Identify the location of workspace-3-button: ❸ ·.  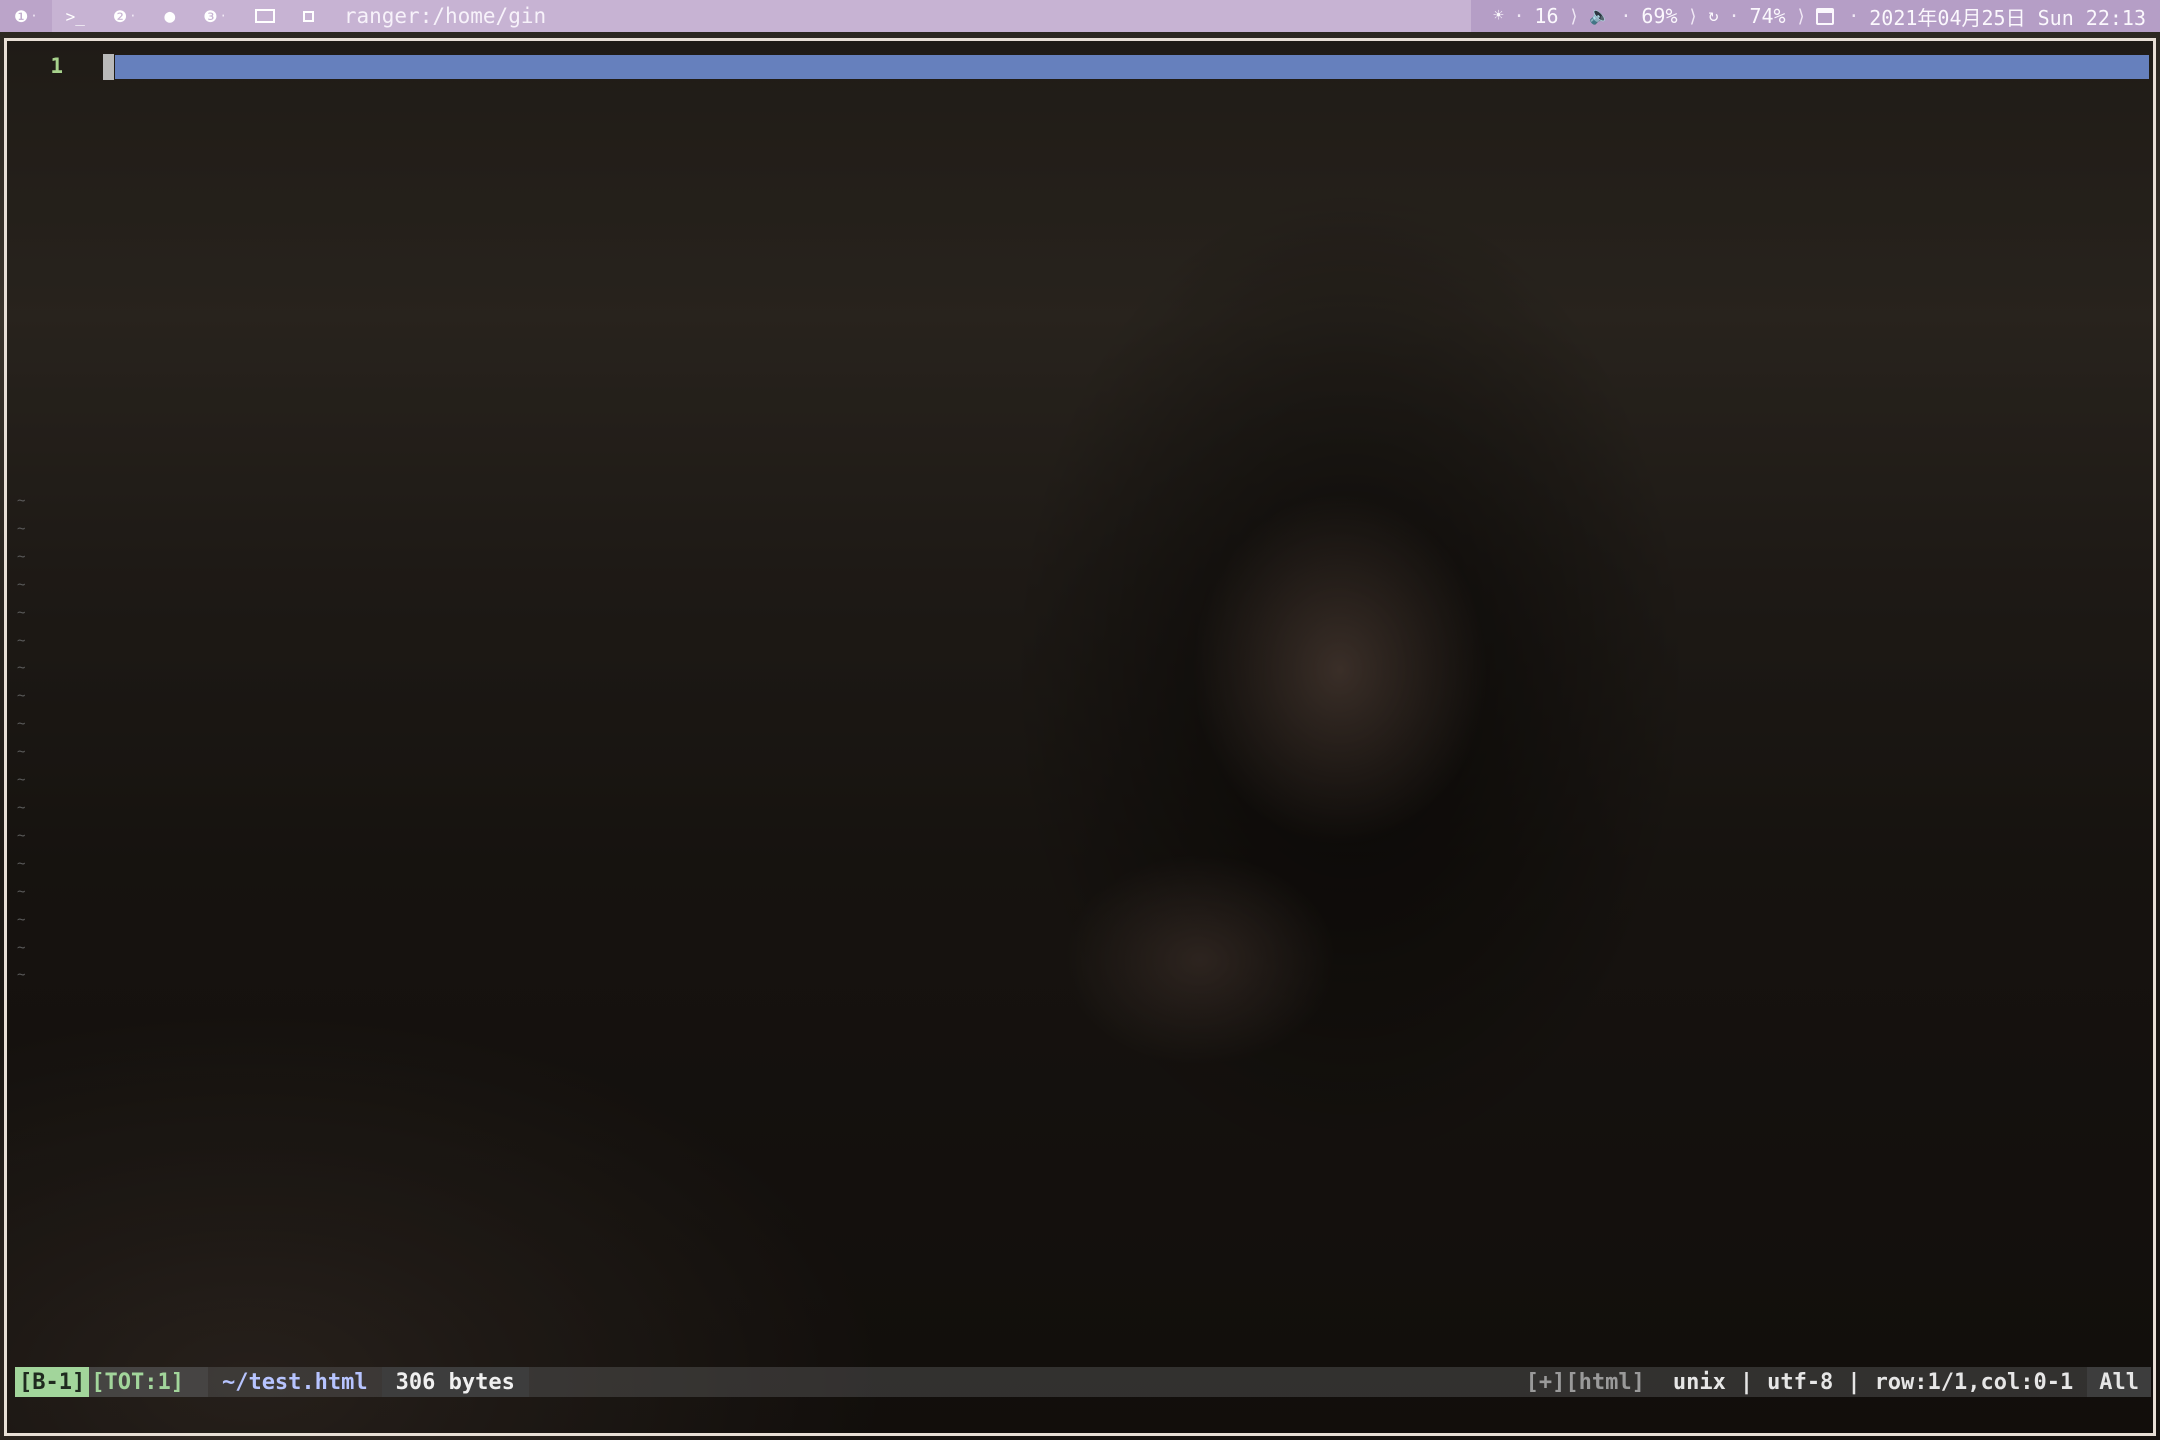
(215, 16).